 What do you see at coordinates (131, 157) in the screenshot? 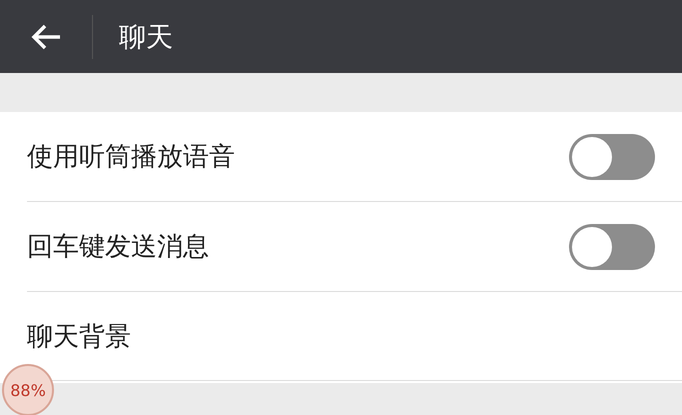
I see `setting-label: 使用听筒播放语音` at bounding box center [131, 157].